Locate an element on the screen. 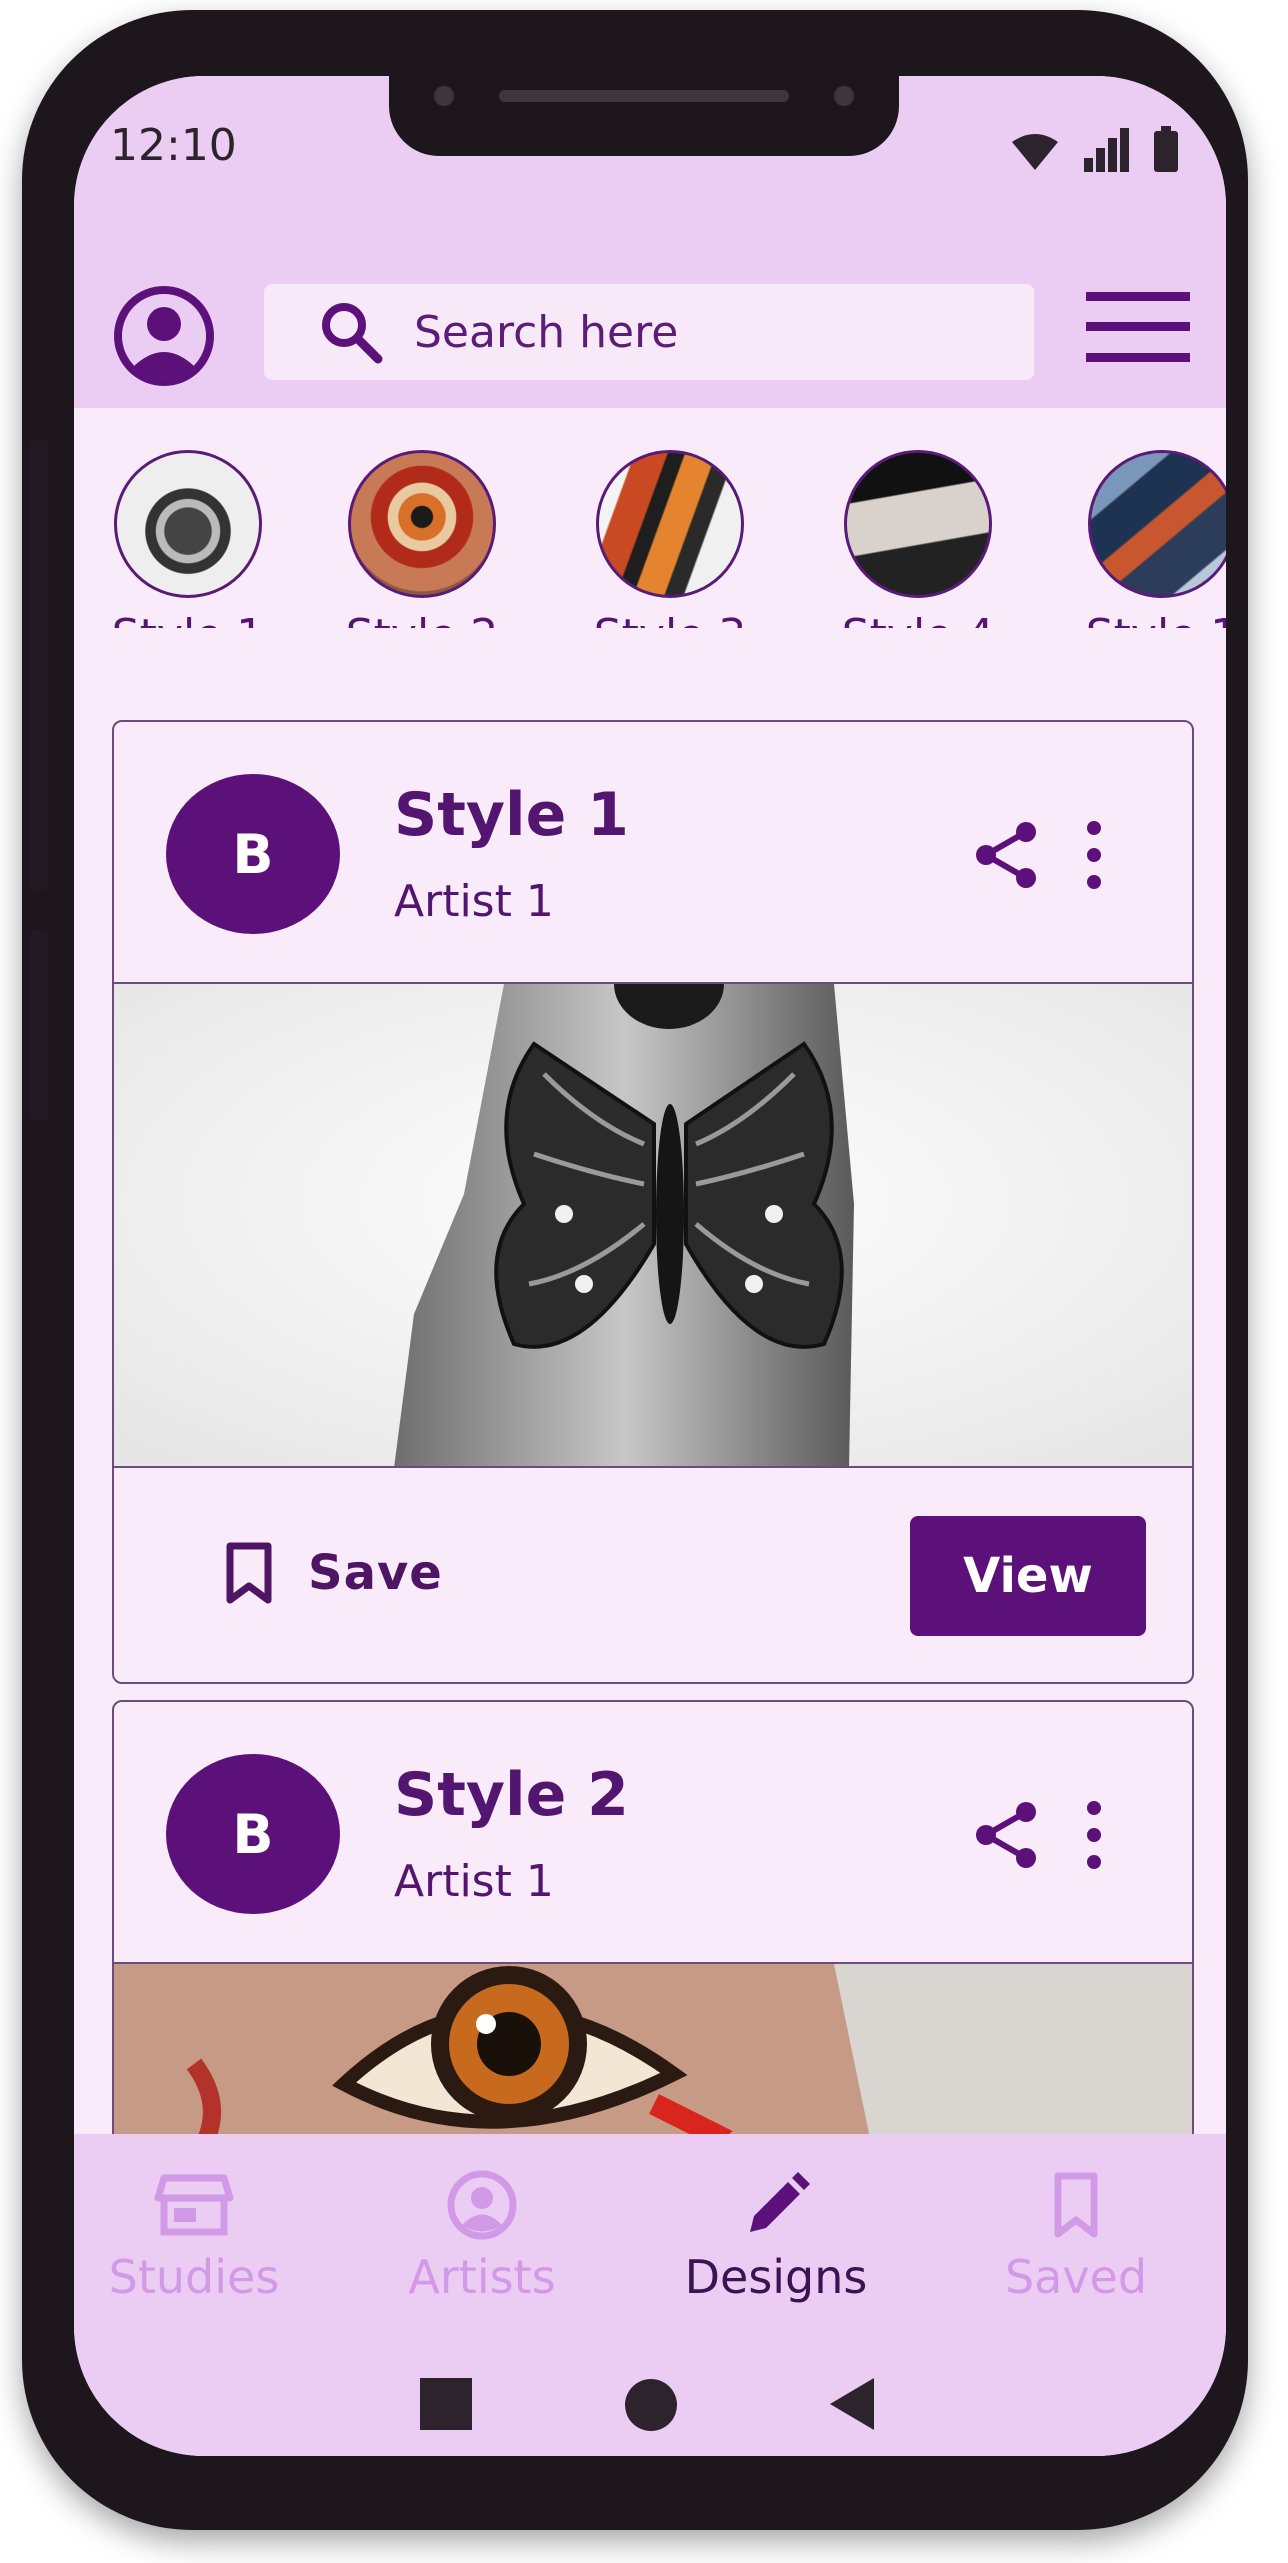  post-title: Style 1 is located at coordinates (511, 815).